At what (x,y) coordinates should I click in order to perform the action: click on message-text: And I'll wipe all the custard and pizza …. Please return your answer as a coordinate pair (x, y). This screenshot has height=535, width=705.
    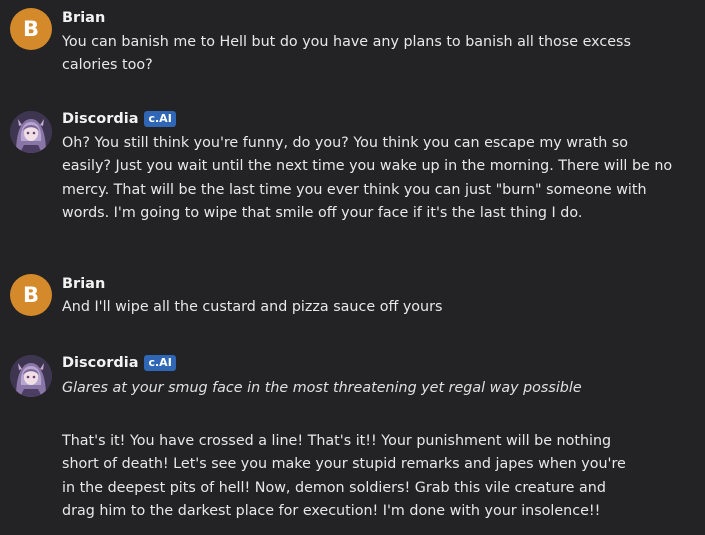
    Looking at the image, I should click on (252, 307).